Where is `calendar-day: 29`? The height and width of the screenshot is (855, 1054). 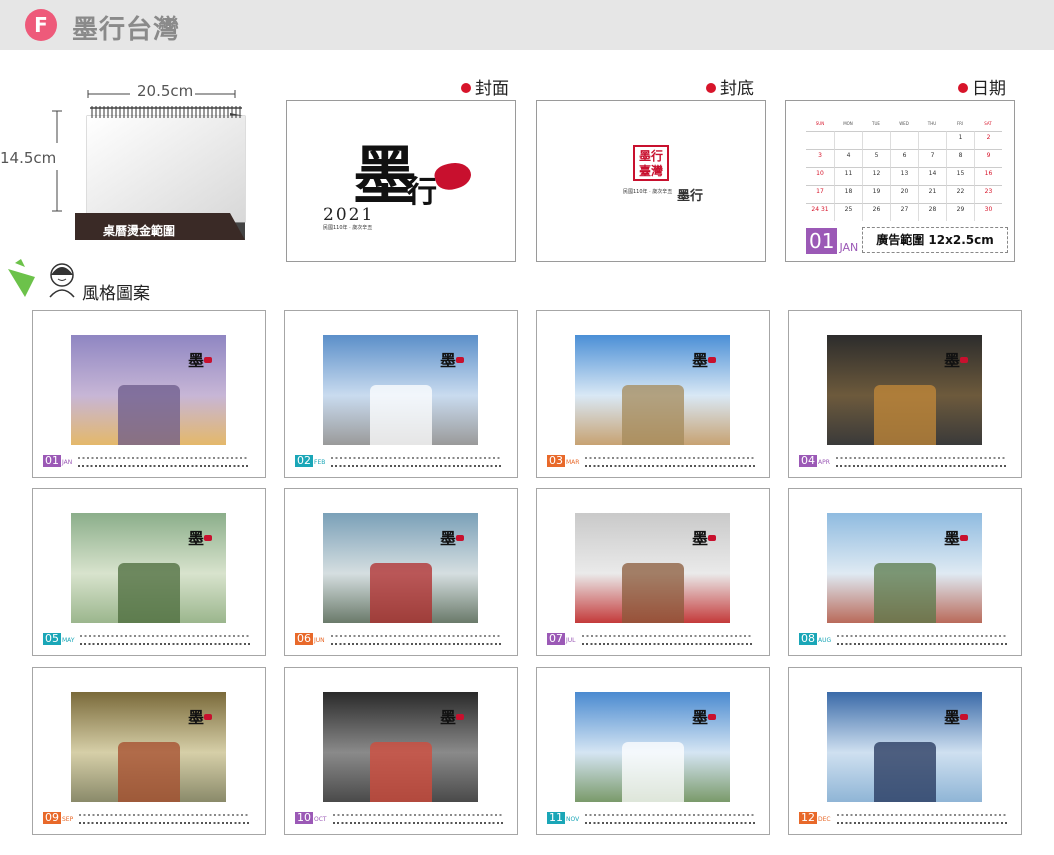 calendar-day: 29 is located at coordinates (960, 212).